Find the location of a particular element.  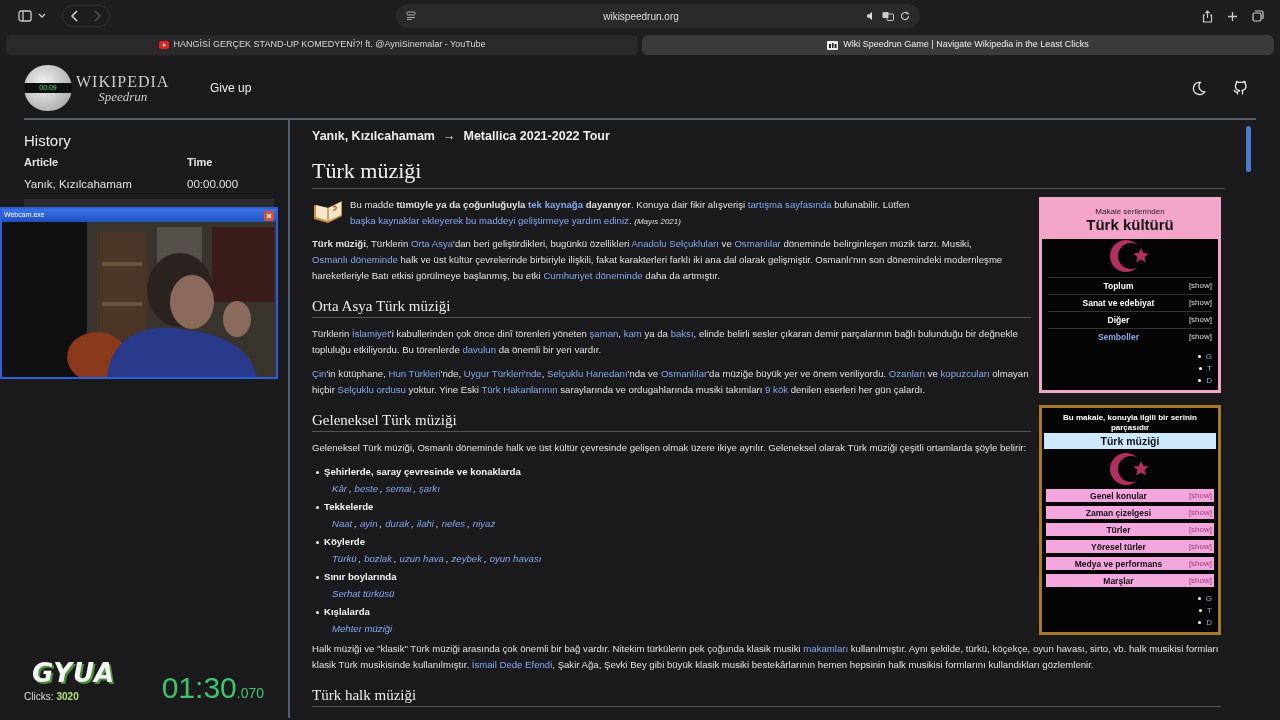

link: baksı is located at coordinates (682, 333).